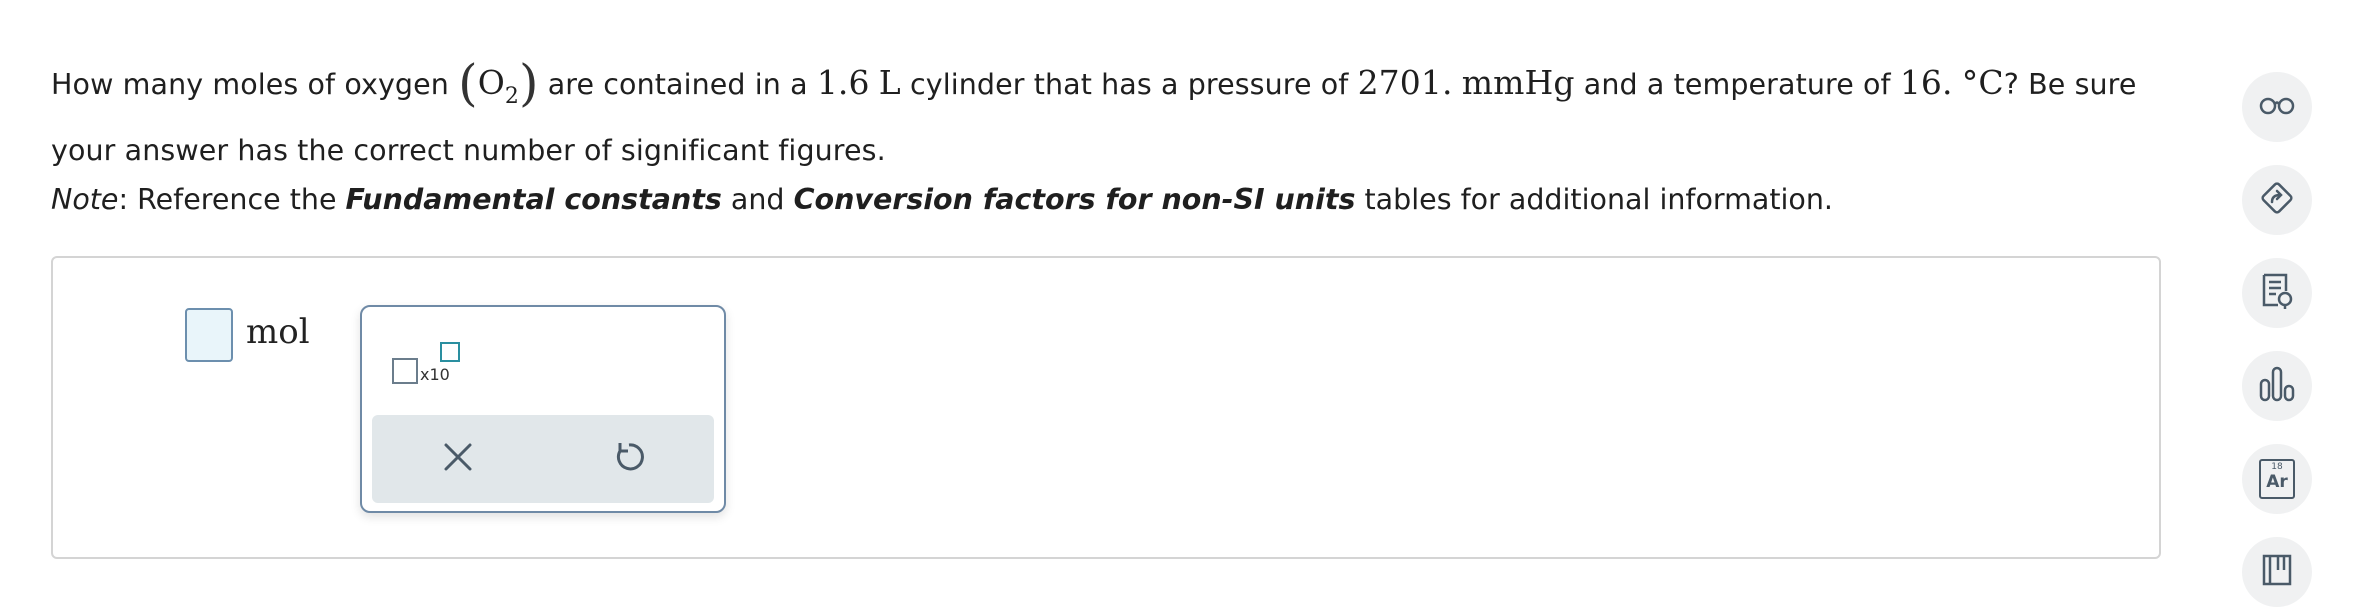  I want to click on answer-unit: mol, so click(278, 332).